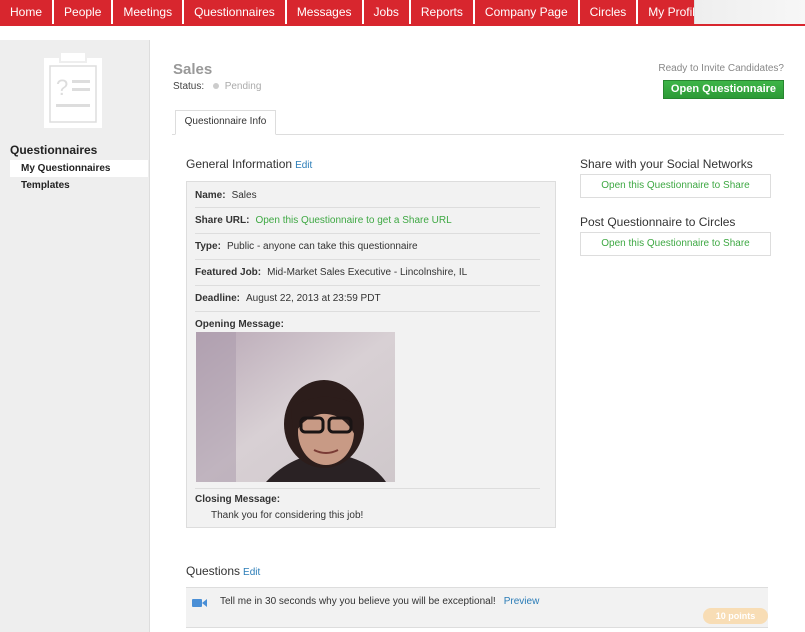 The height and width of the screenshot is (632, 805). What do you see at coordinates (239, 164) in the screenshot?
I see `general-info-title: General Information` at bounding box center [239, 164].